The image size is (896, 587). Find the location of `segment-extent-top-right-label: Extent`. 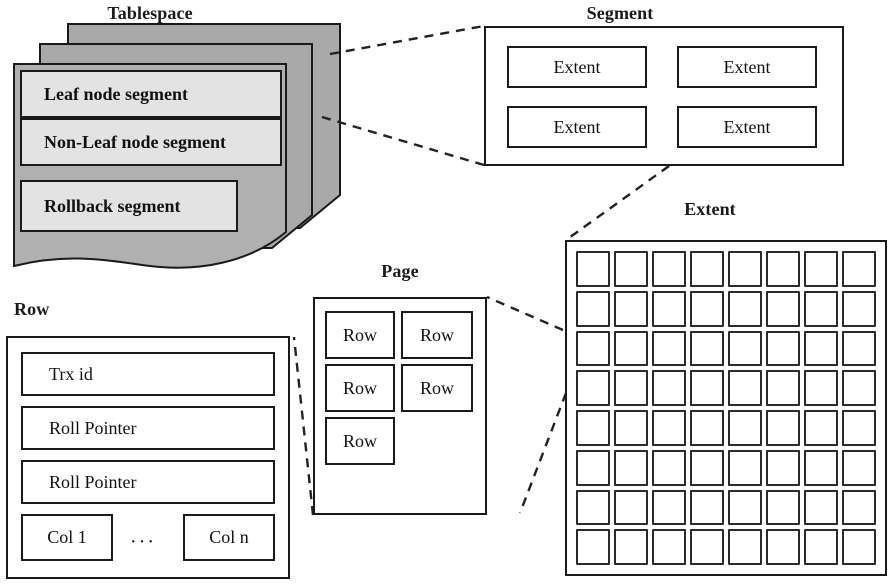

segment-extent-top-right-label: Extent is located at coordinates (747, 66).